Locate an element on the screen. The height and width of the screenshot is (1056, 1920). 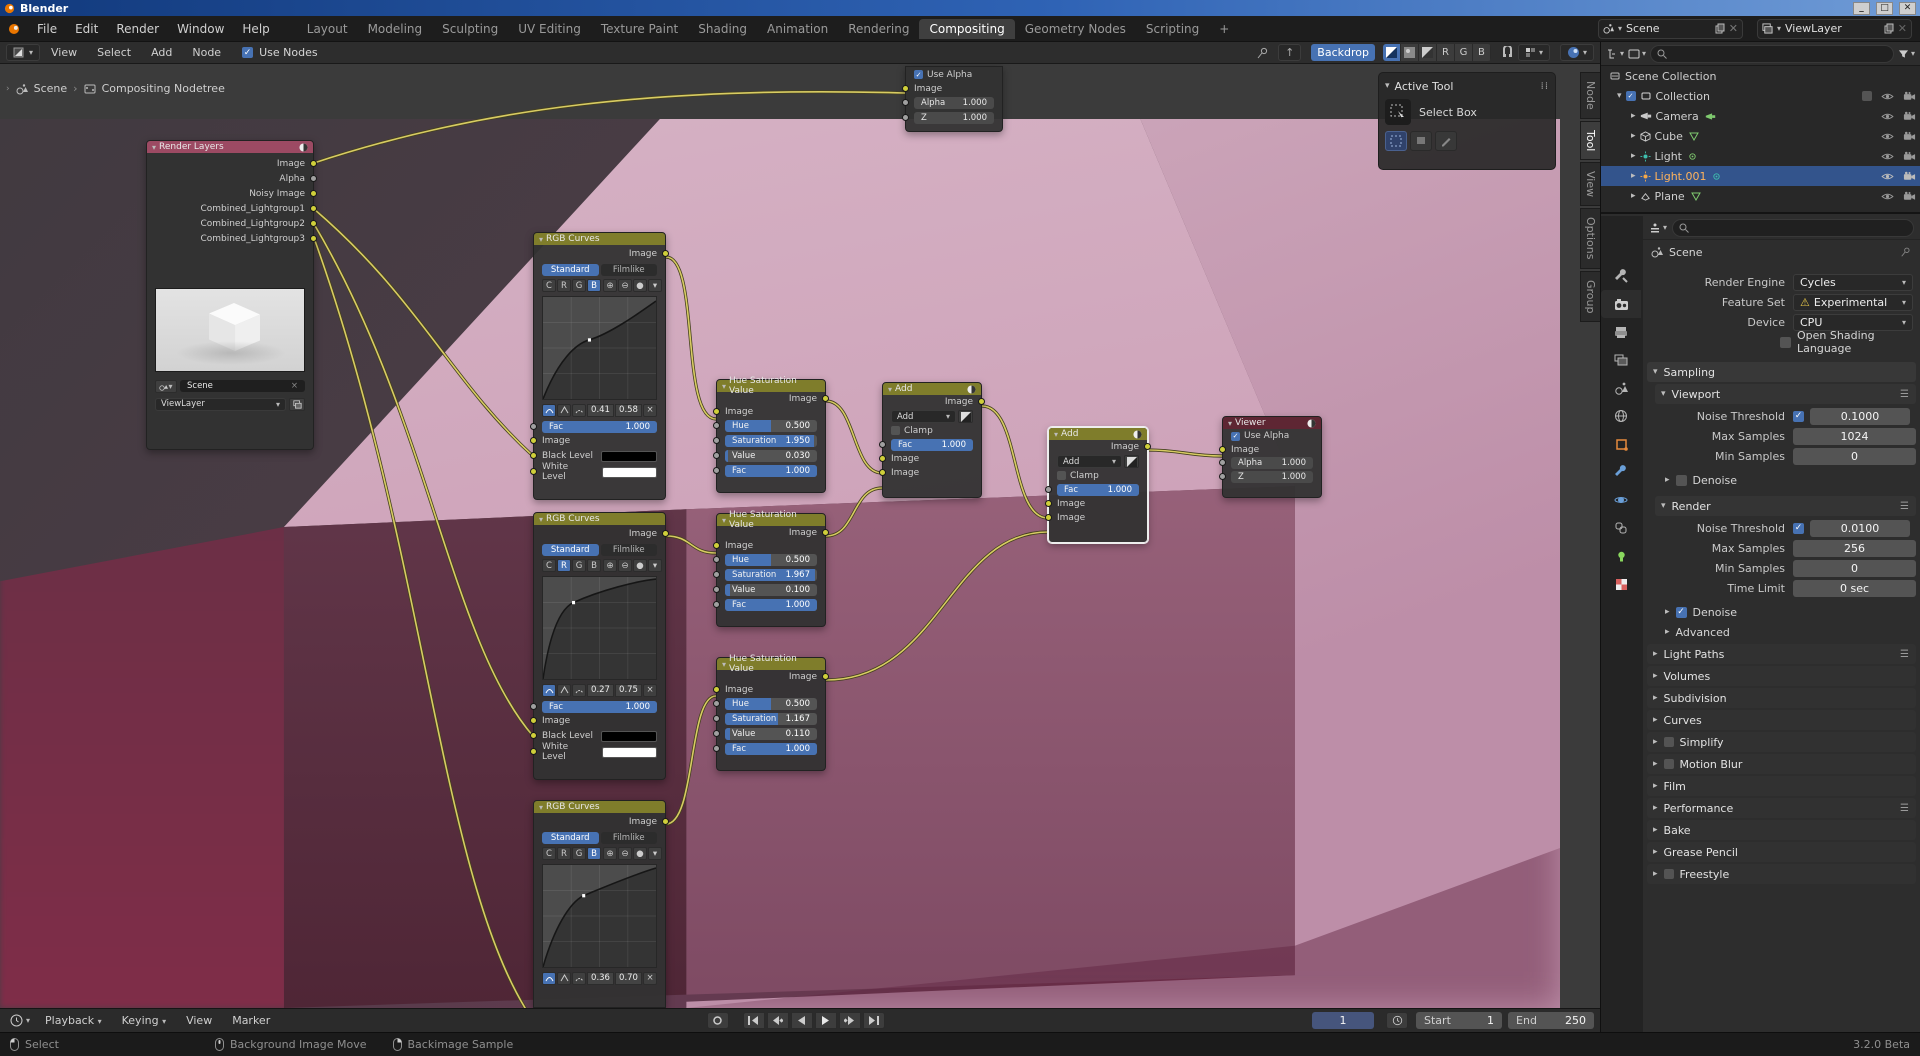
panel-volumes: ▸ Volumes is located at coordinates (1781, 676).